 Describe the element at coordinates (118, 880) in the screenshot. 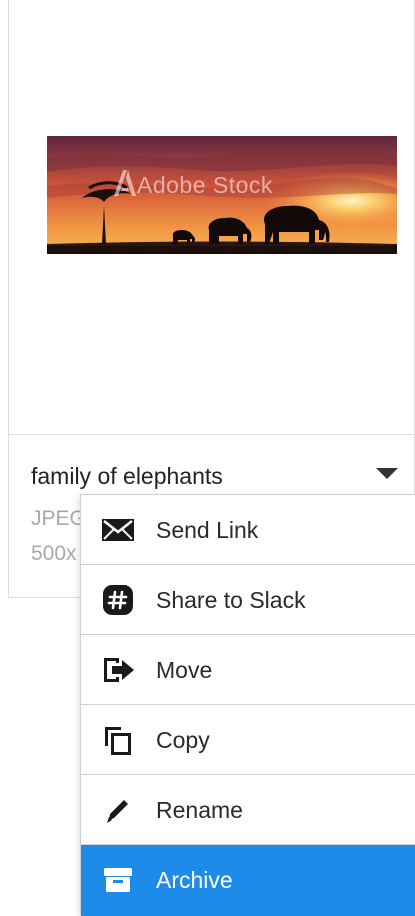

I see `archive-icon` at that location.